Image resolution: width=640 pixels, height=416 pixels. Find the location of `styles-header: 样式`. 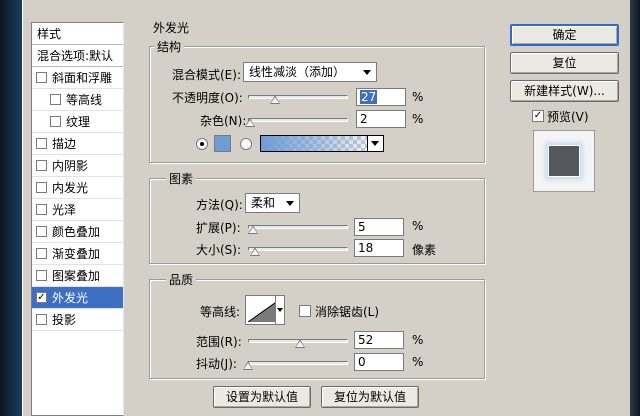

styles-header: 样式 is located at coordinates (77, 34).